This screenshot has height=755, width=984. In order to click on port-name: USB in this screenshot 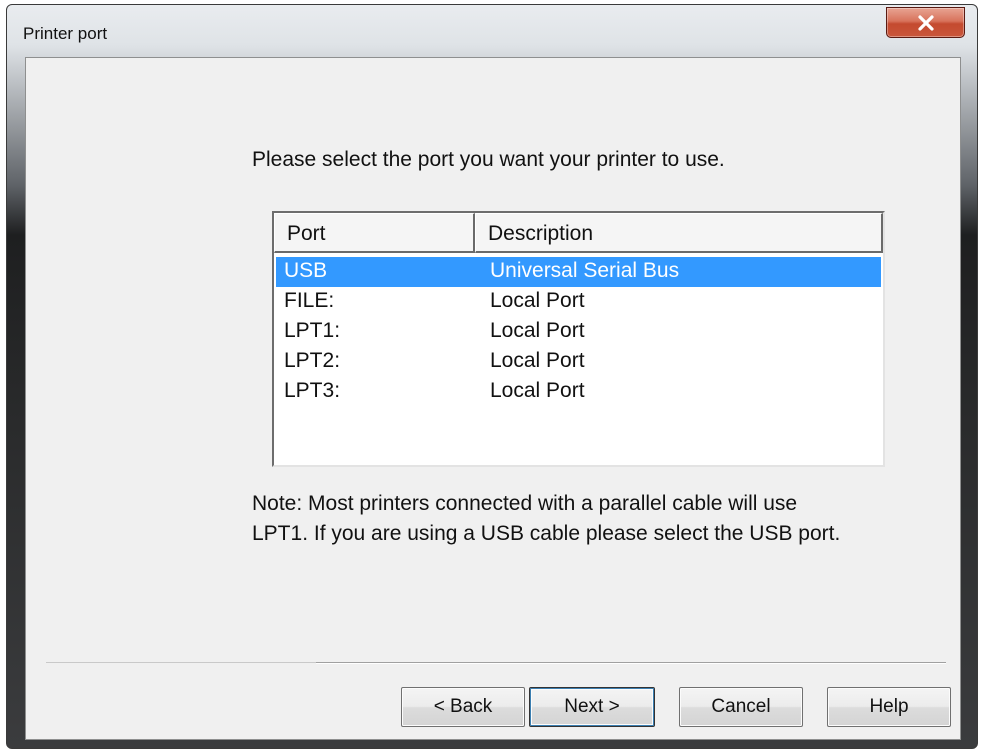, I will do `click(306, 270)`.